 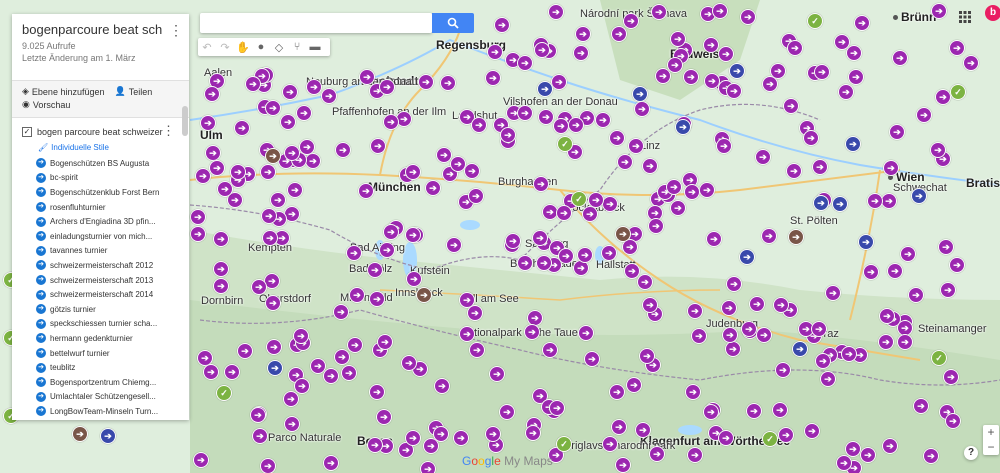 What do you see at coordinates (106, 251) in the screenshot?
I see `layer-item: ➔ tavannes turnier` at bounding box center [106, 251].